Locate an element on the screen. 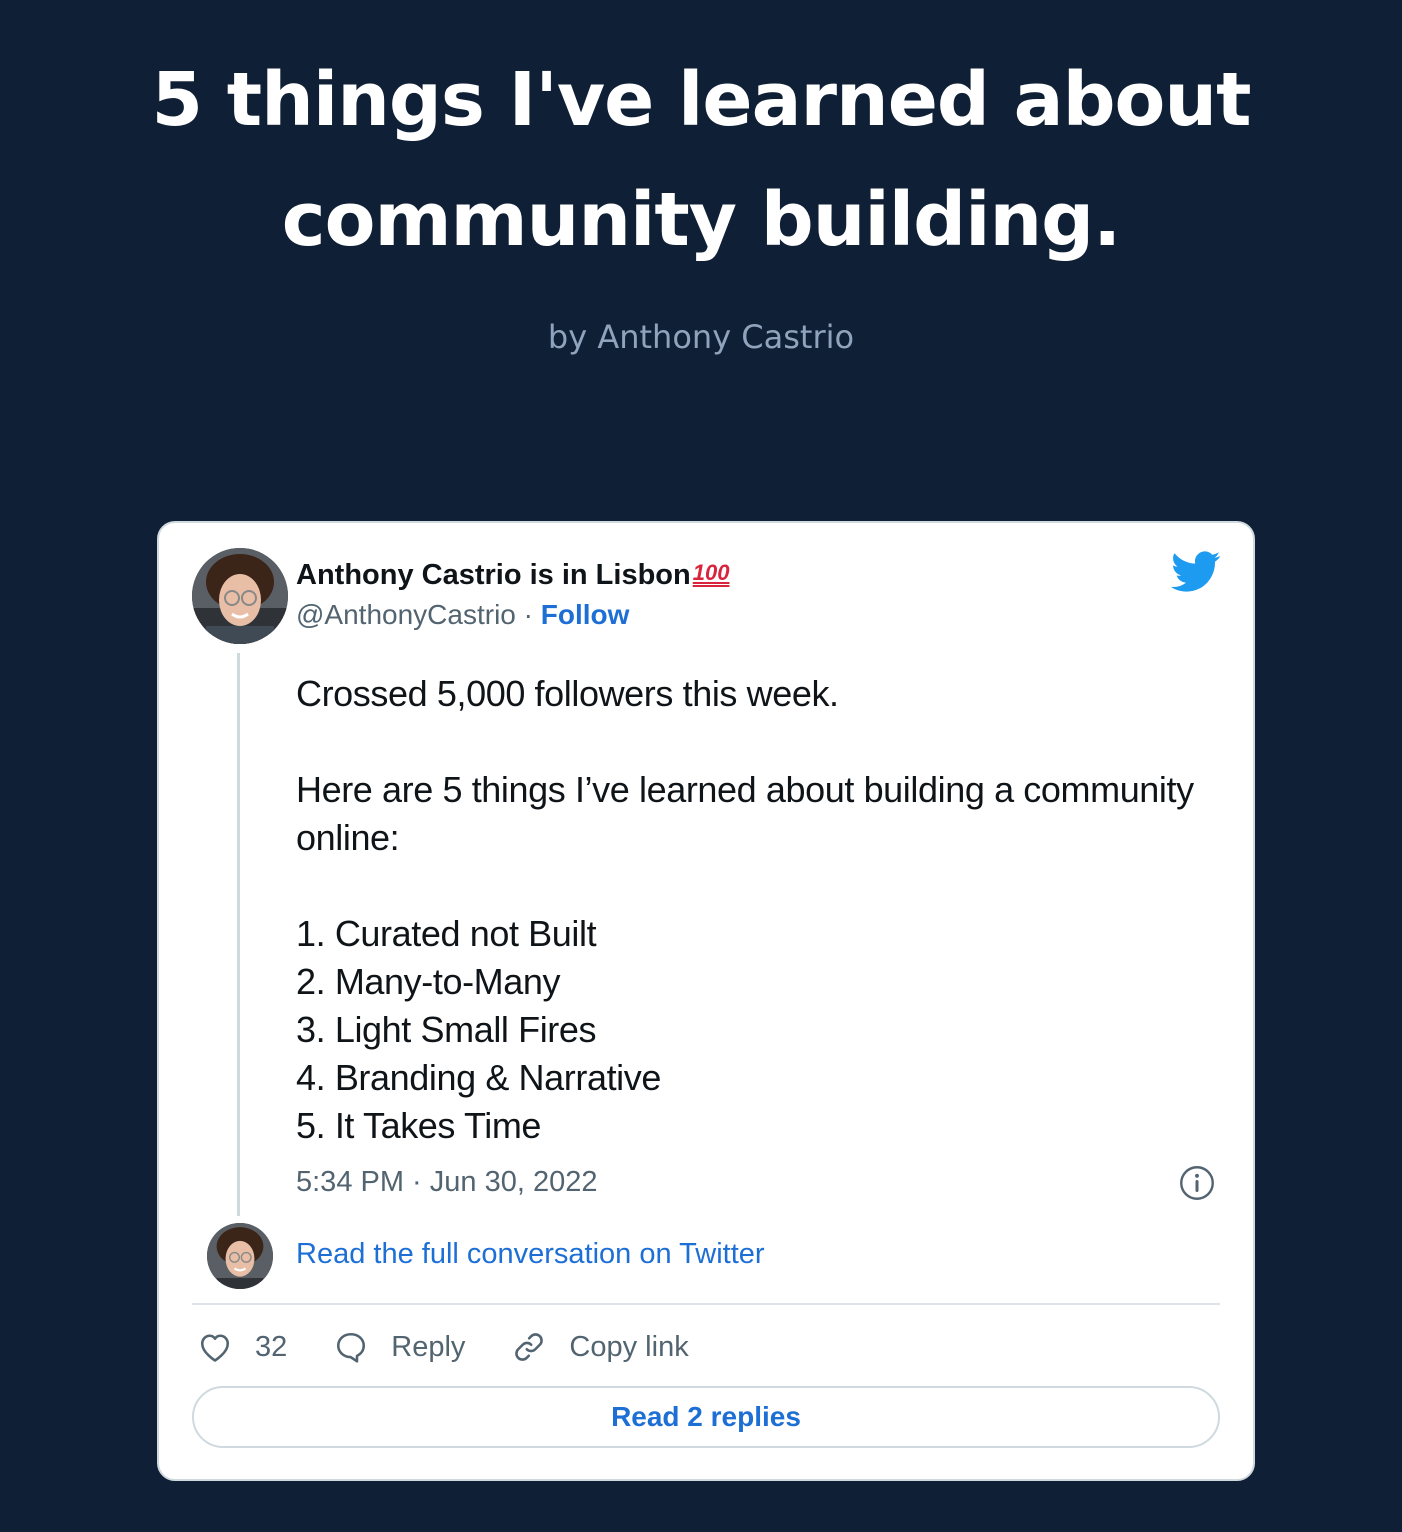 The width and height of the screenshot is (1402, 1532). list-item: 1. Curated not Built is located at coordinates (446, 933).